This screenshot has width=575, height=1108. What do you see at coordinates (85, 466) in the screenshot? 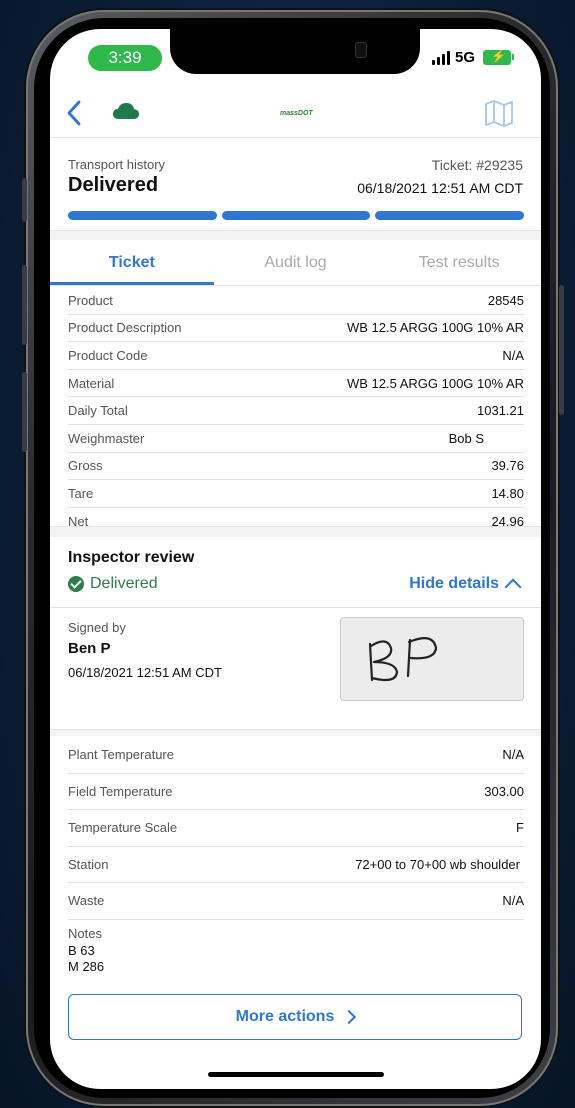
I see `row-label: Gross` at bounding box center [85, 466].